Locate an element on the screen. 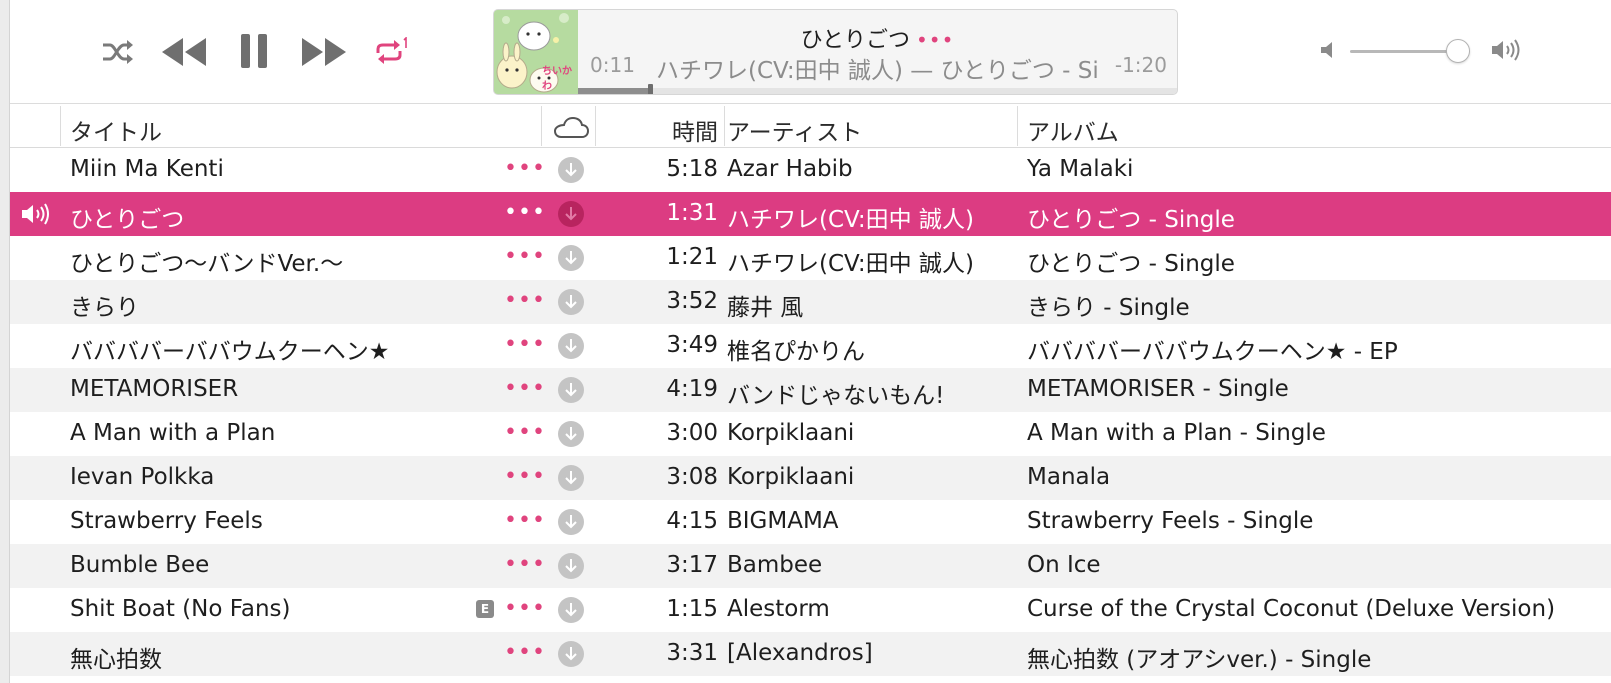 This screenshot has height=683, width=1611. song-album: Ya Malaki is located at coordinates (1080, 169).